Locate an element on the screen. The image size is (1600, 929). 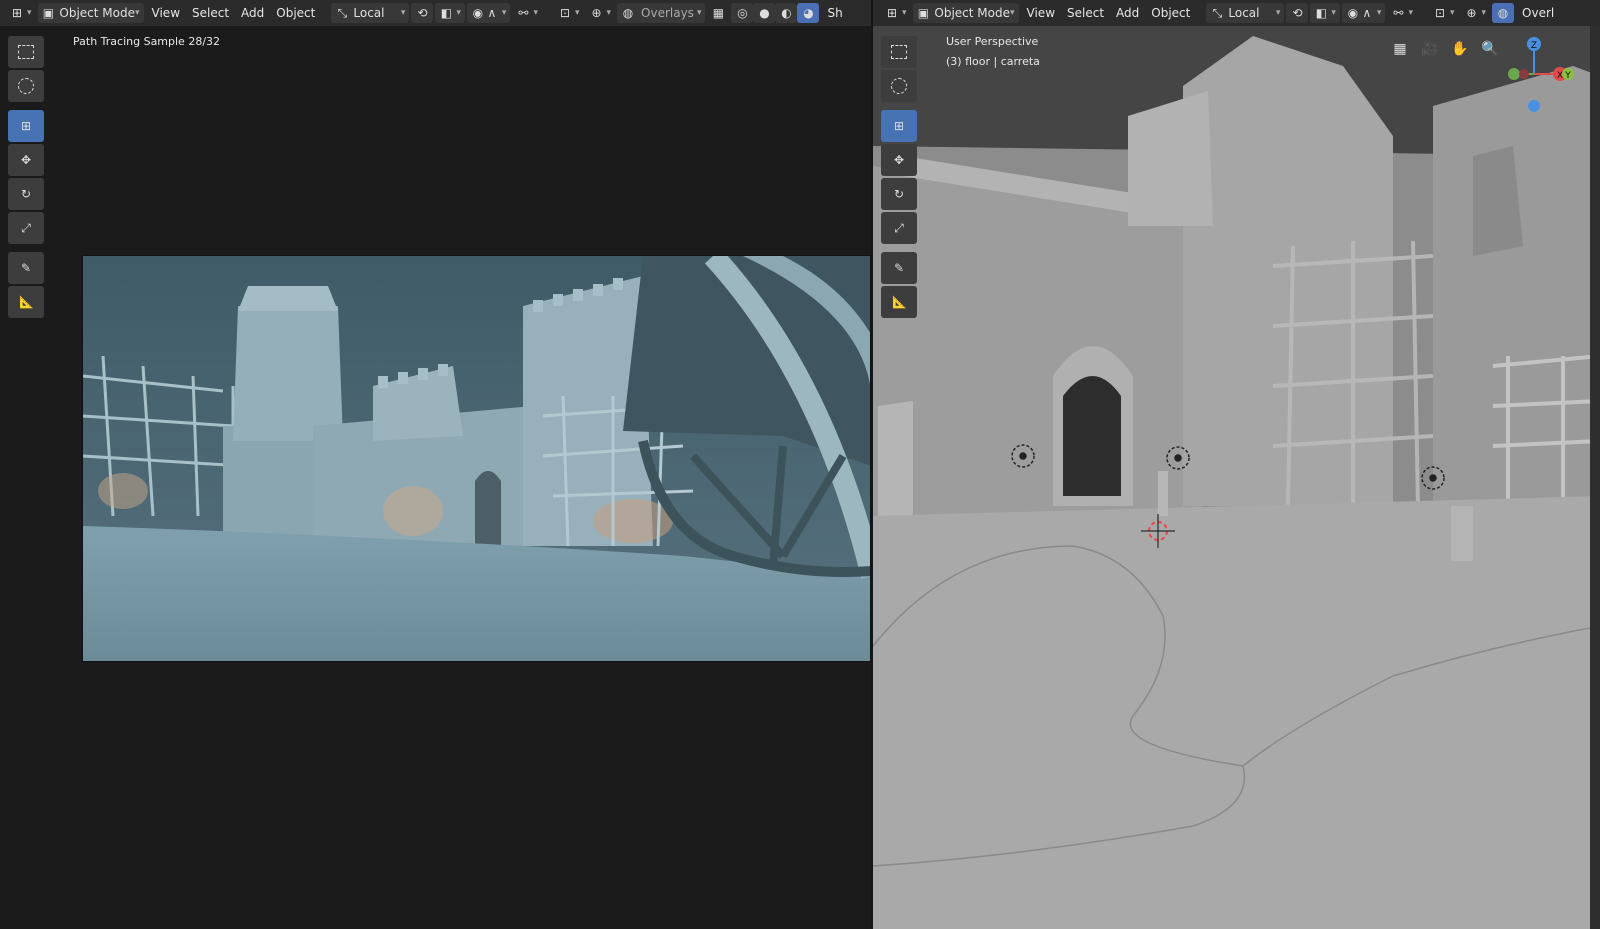
gizmo-z-label: Z is located at coordinates (1534, 46).